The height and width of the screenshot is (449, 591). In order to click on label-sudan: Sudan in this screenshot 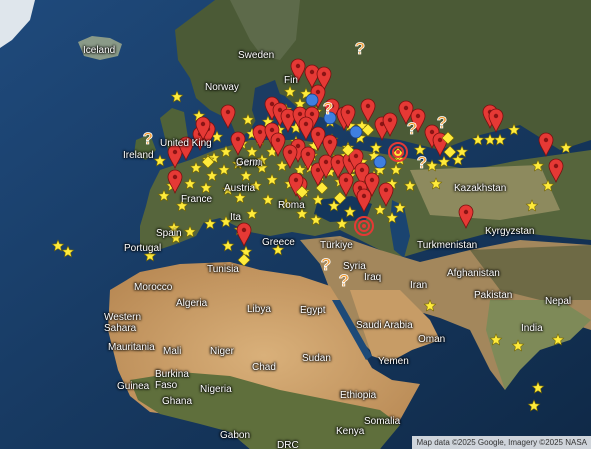, I will do `click(316, 358)`.